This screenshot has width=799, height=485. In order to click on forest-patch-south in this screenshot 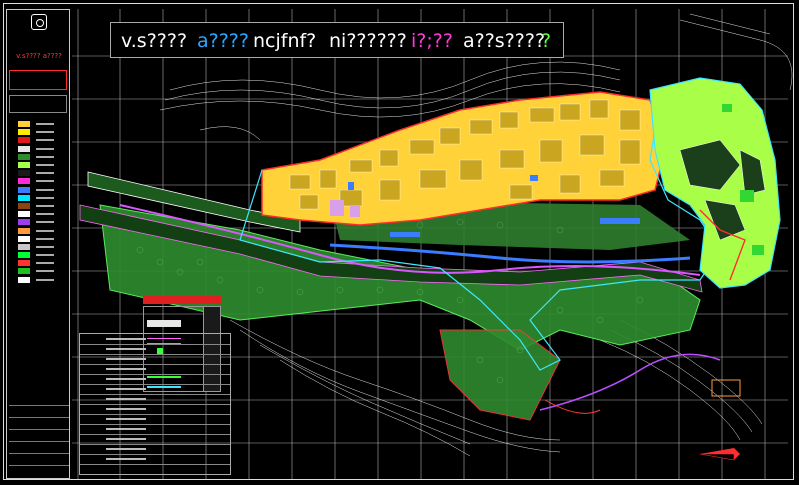, I will do `click(500, 375)`.